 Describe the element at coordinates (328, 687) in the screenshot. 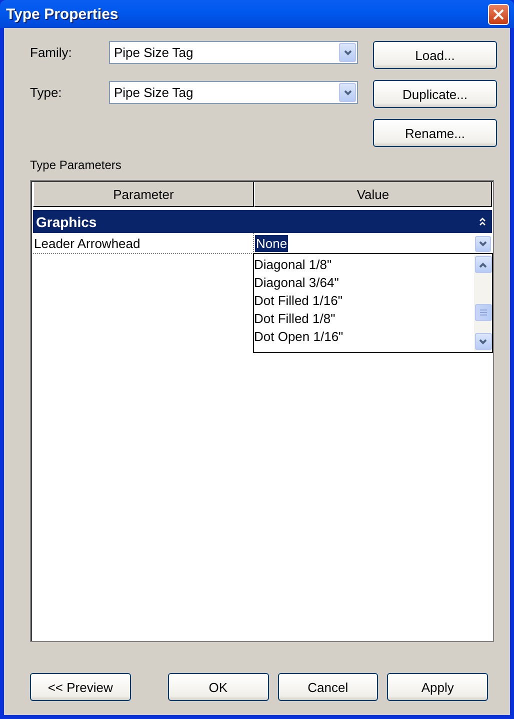

I see `dialog-button: Cancel` at that location.